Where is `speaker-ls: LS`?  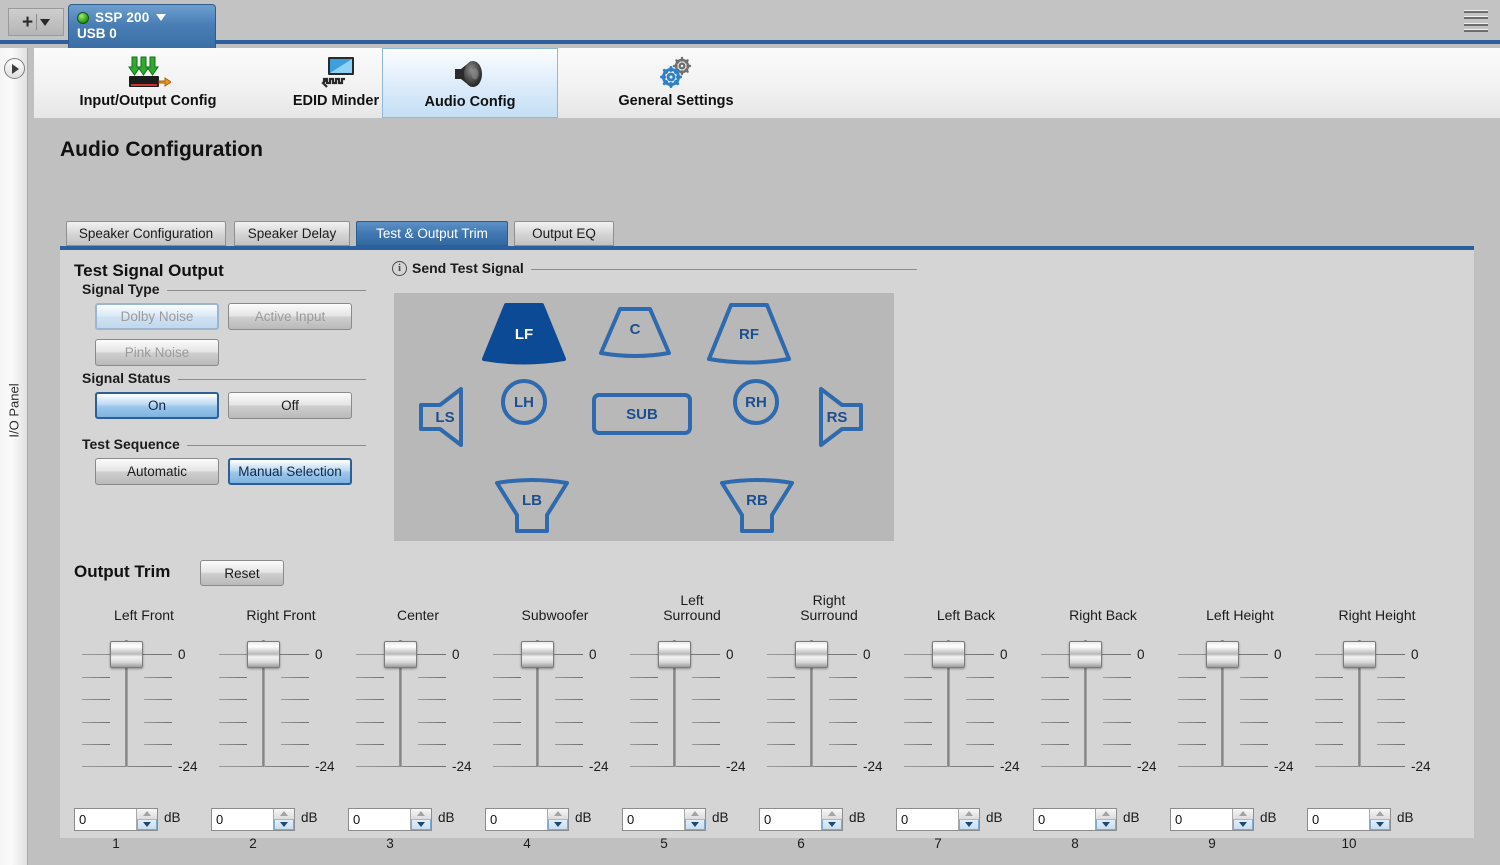 speaker-ls: LS is located at coordinates (441, 417).